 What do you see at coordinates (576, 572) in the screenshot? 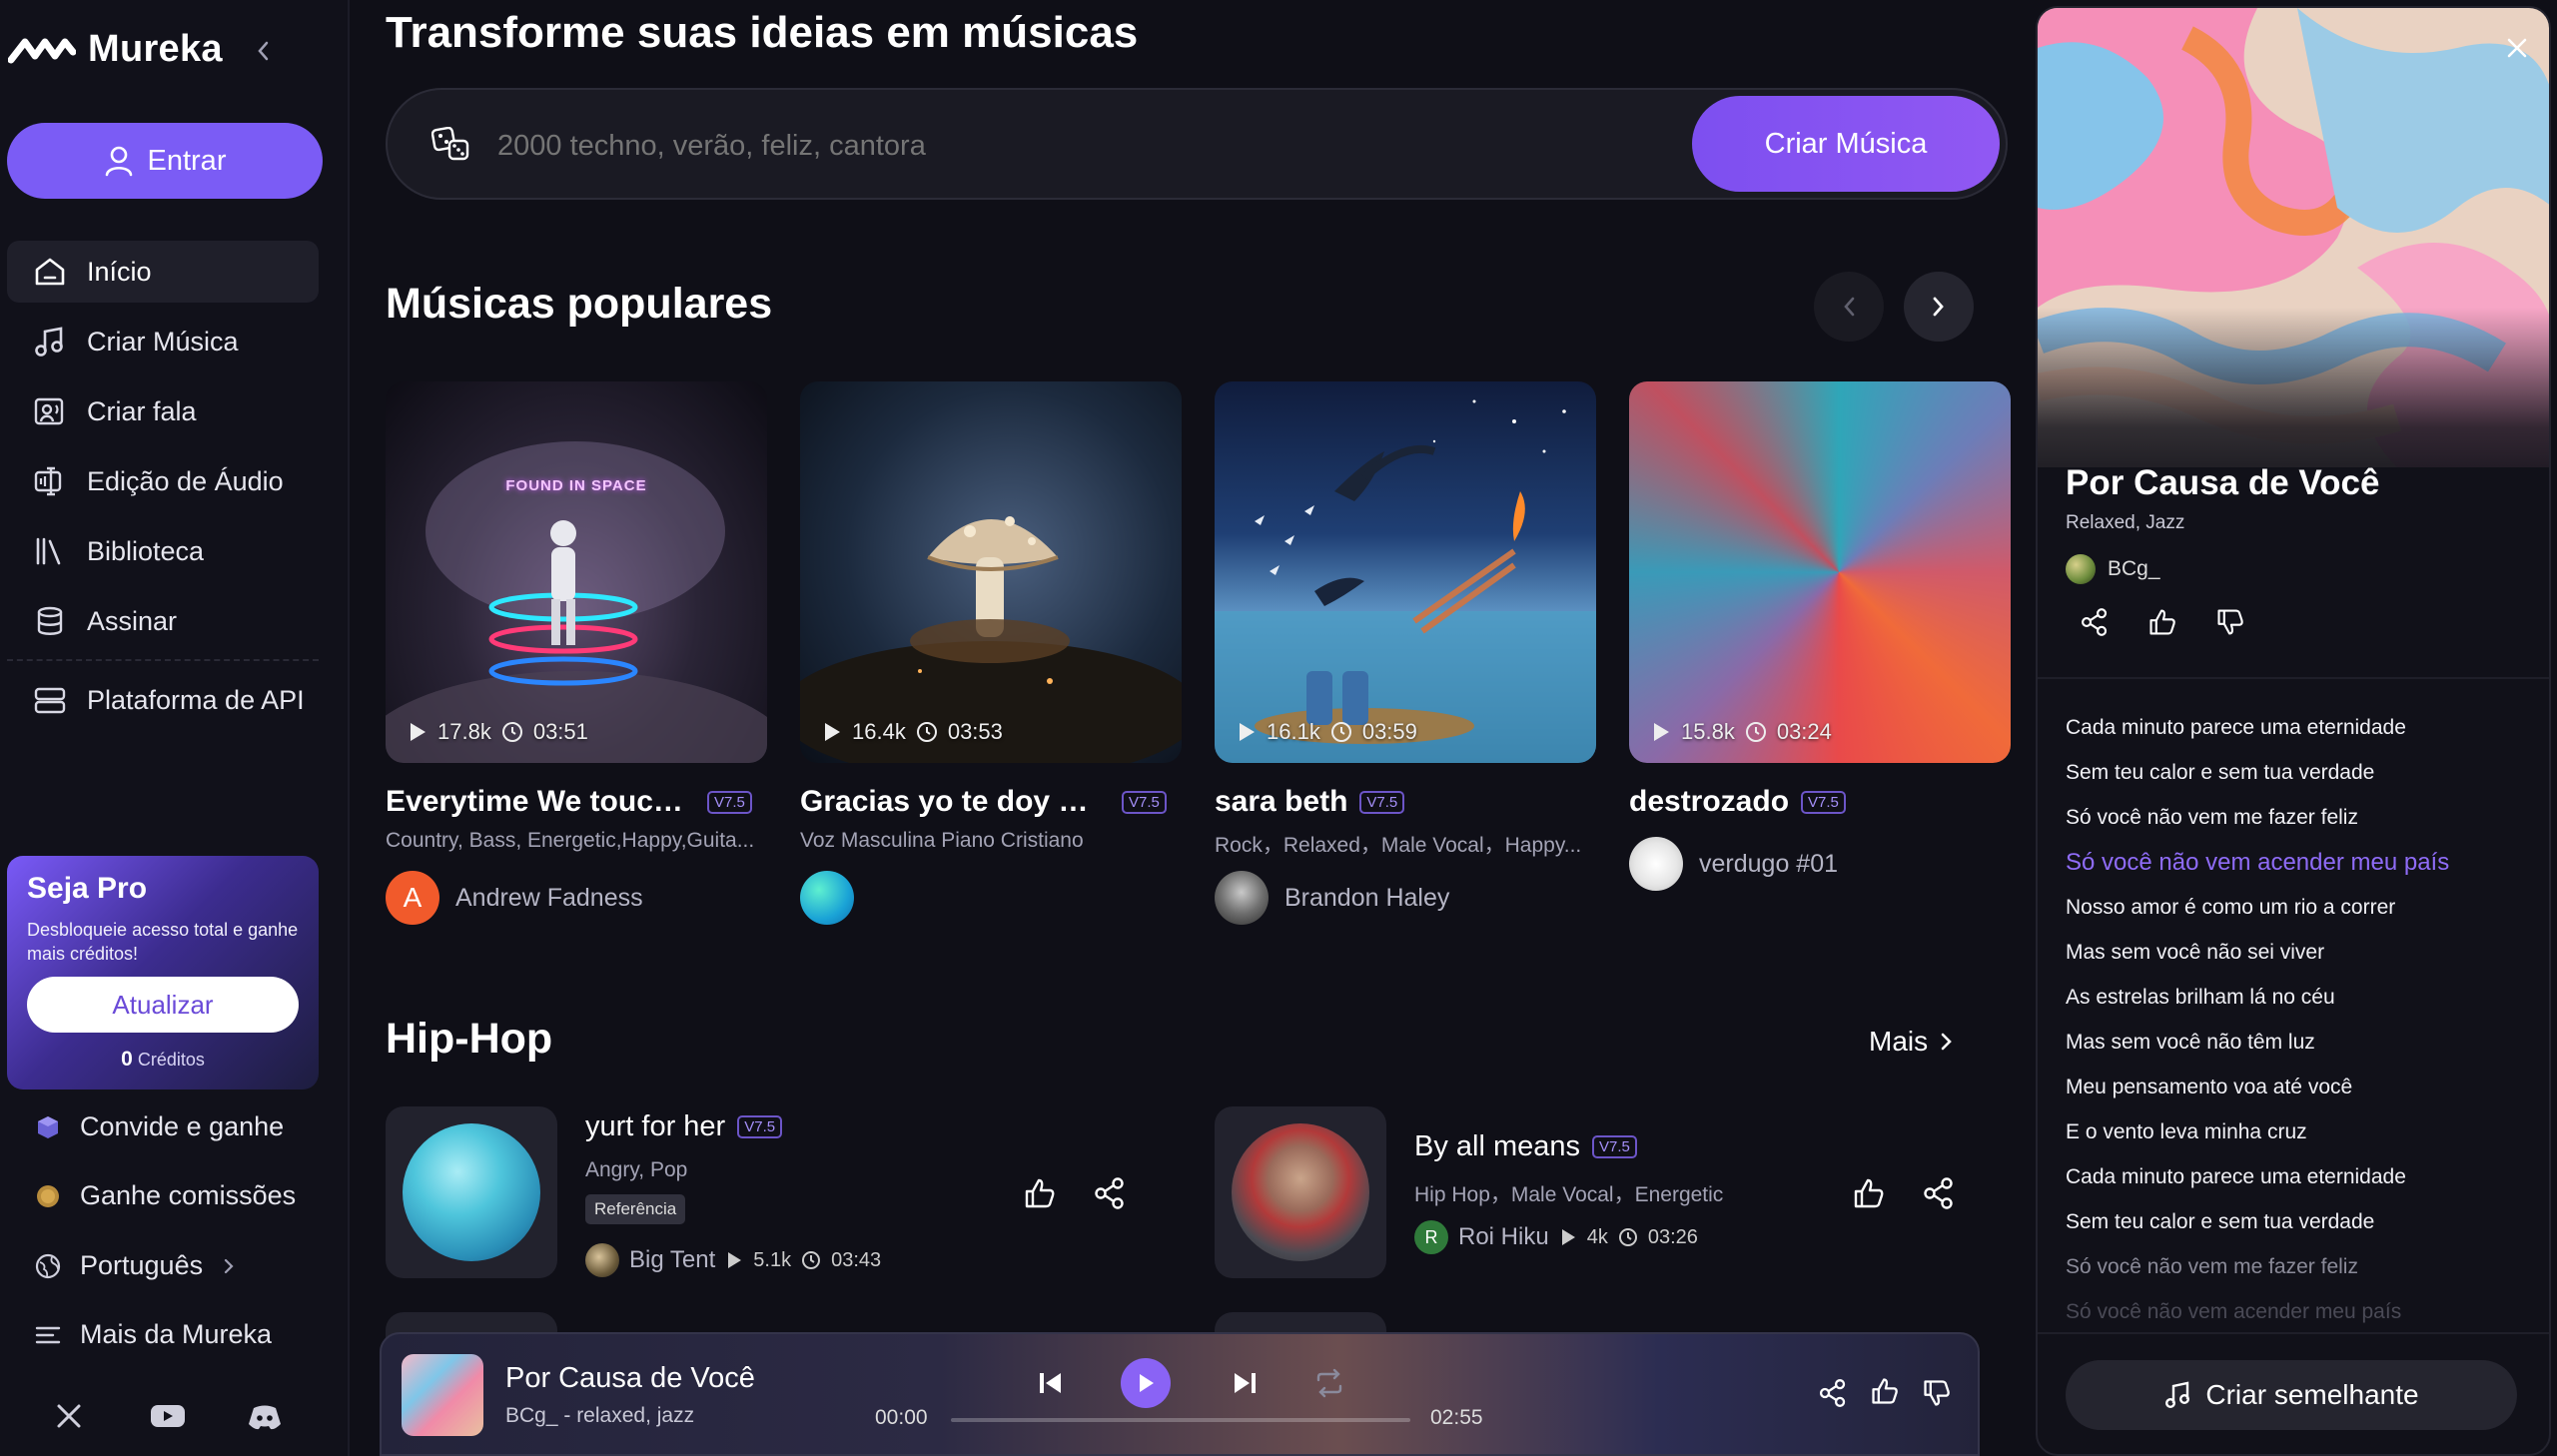
I see `song-cover: FOUND IN SPACE 17.8k 03:51` at bounding box center [576, 572].